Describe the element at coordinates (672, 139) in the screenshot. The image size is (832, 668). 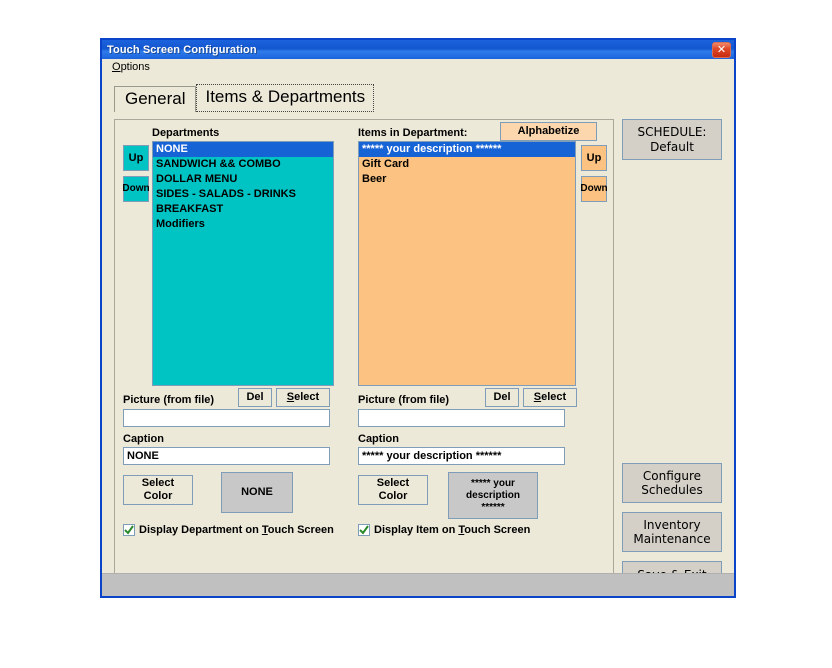
I see `schedule-button: SCHEDULE: Default` at that location.